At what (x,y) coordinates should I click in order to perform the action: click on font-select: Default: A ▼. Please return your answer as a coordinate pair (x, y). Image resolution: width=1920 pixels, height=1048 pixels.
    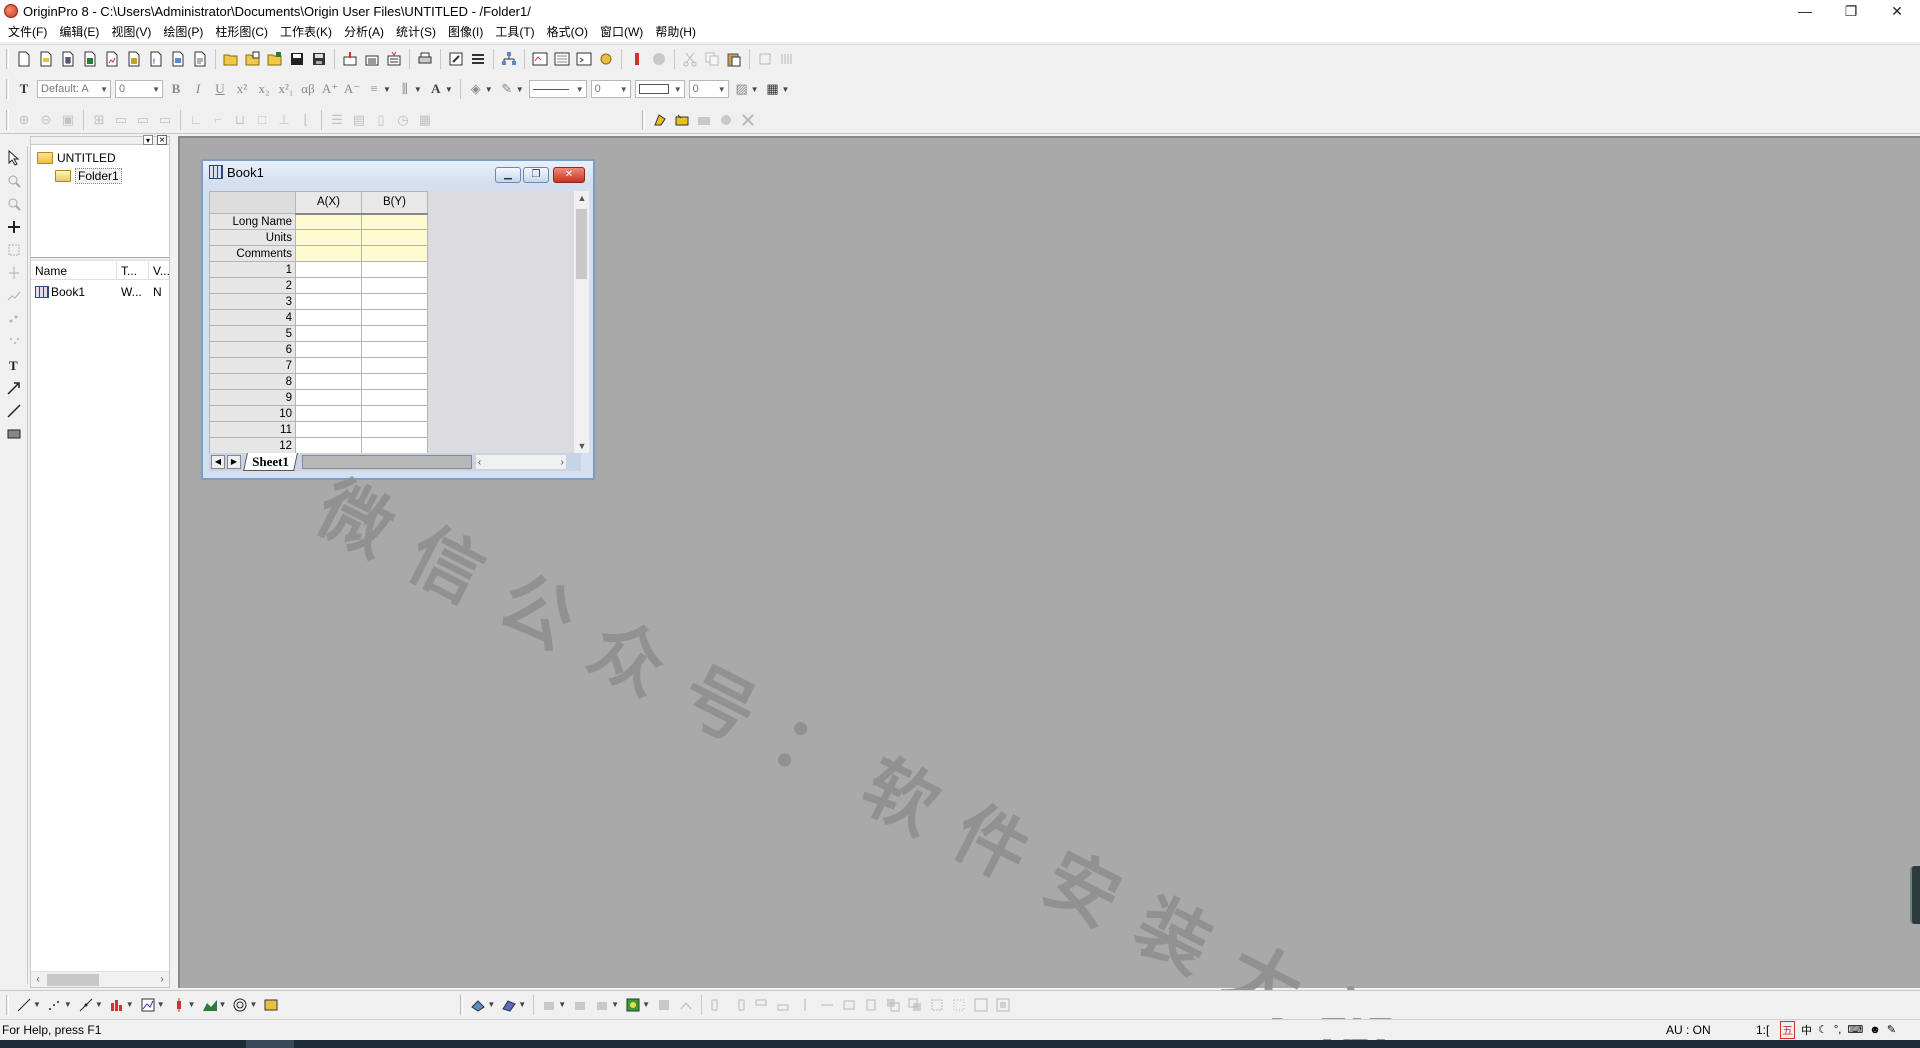
    Looking at the image, I should click on (74, 89).